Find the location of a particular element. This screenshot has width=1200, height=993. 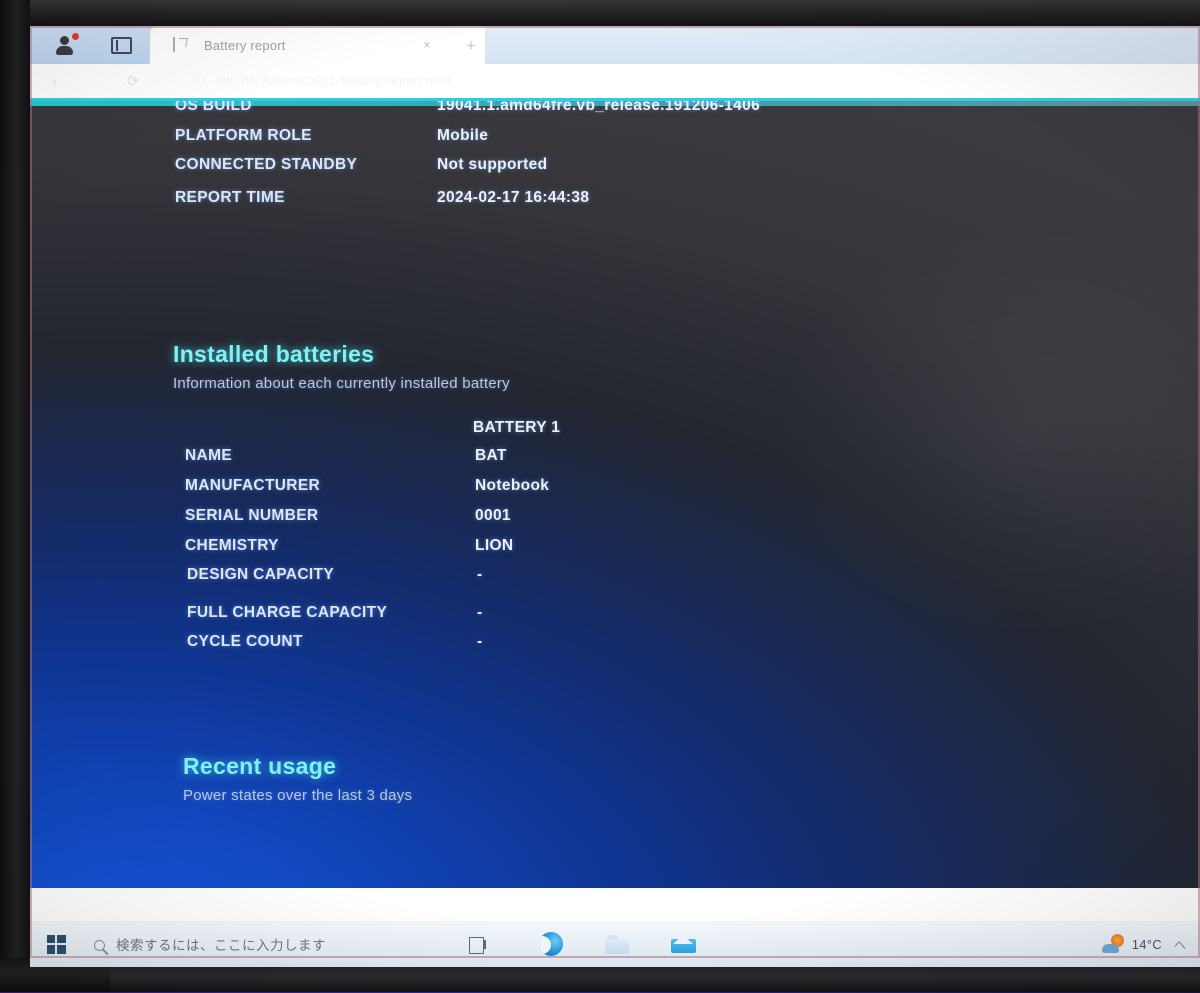

installed-batteries-heading: Installed batteries is located at coordinates (274, 354).